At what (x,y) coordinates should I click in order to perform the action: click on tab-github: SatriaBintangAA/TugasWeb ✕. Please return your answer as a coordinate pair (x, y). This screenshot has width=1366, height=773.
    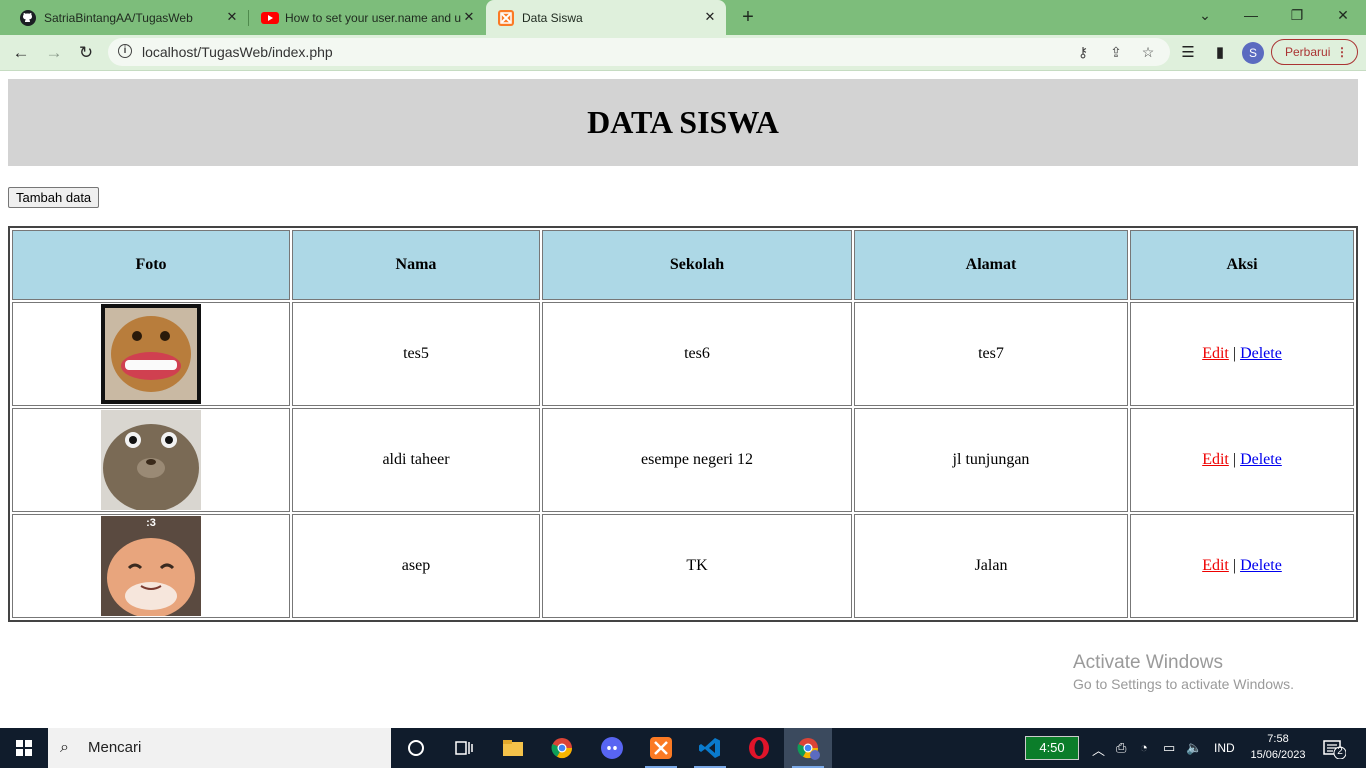
    Looking at the image, I should click on (128, 17).